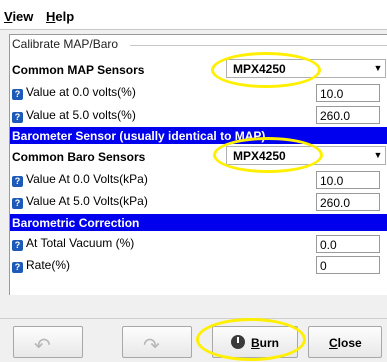 This screenshot has height=362, width=387. I want to click on close-button: Close, so click(345, 342).